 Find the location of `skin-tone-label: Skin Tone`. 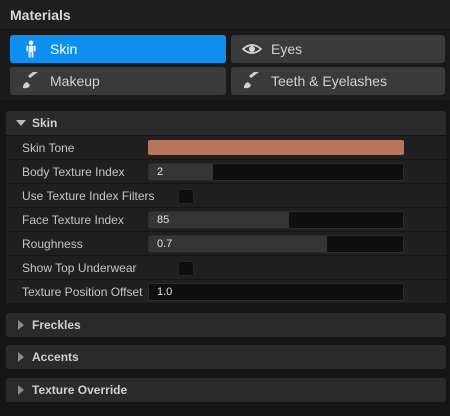

skin-tone-label: Skin Tone is located at coordinates (48, 148).